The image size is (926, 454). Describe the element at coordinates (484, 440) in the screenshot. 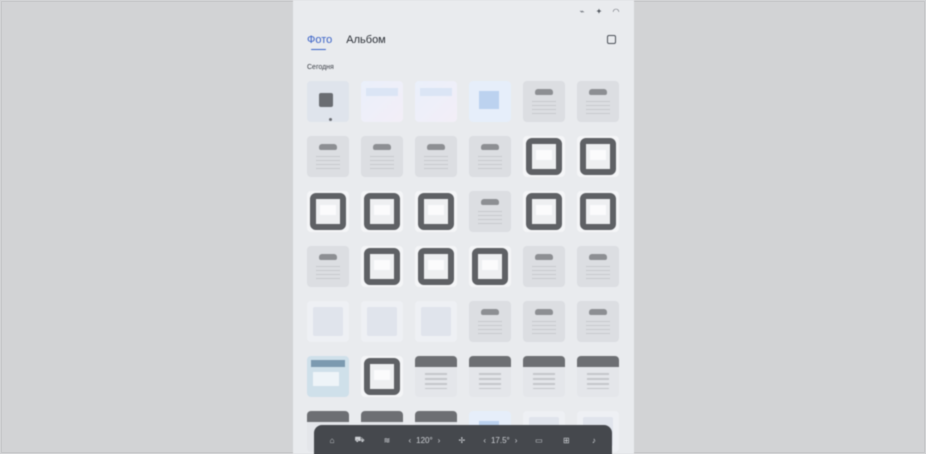

I see `right-temp-decrease: ‹` at that location.